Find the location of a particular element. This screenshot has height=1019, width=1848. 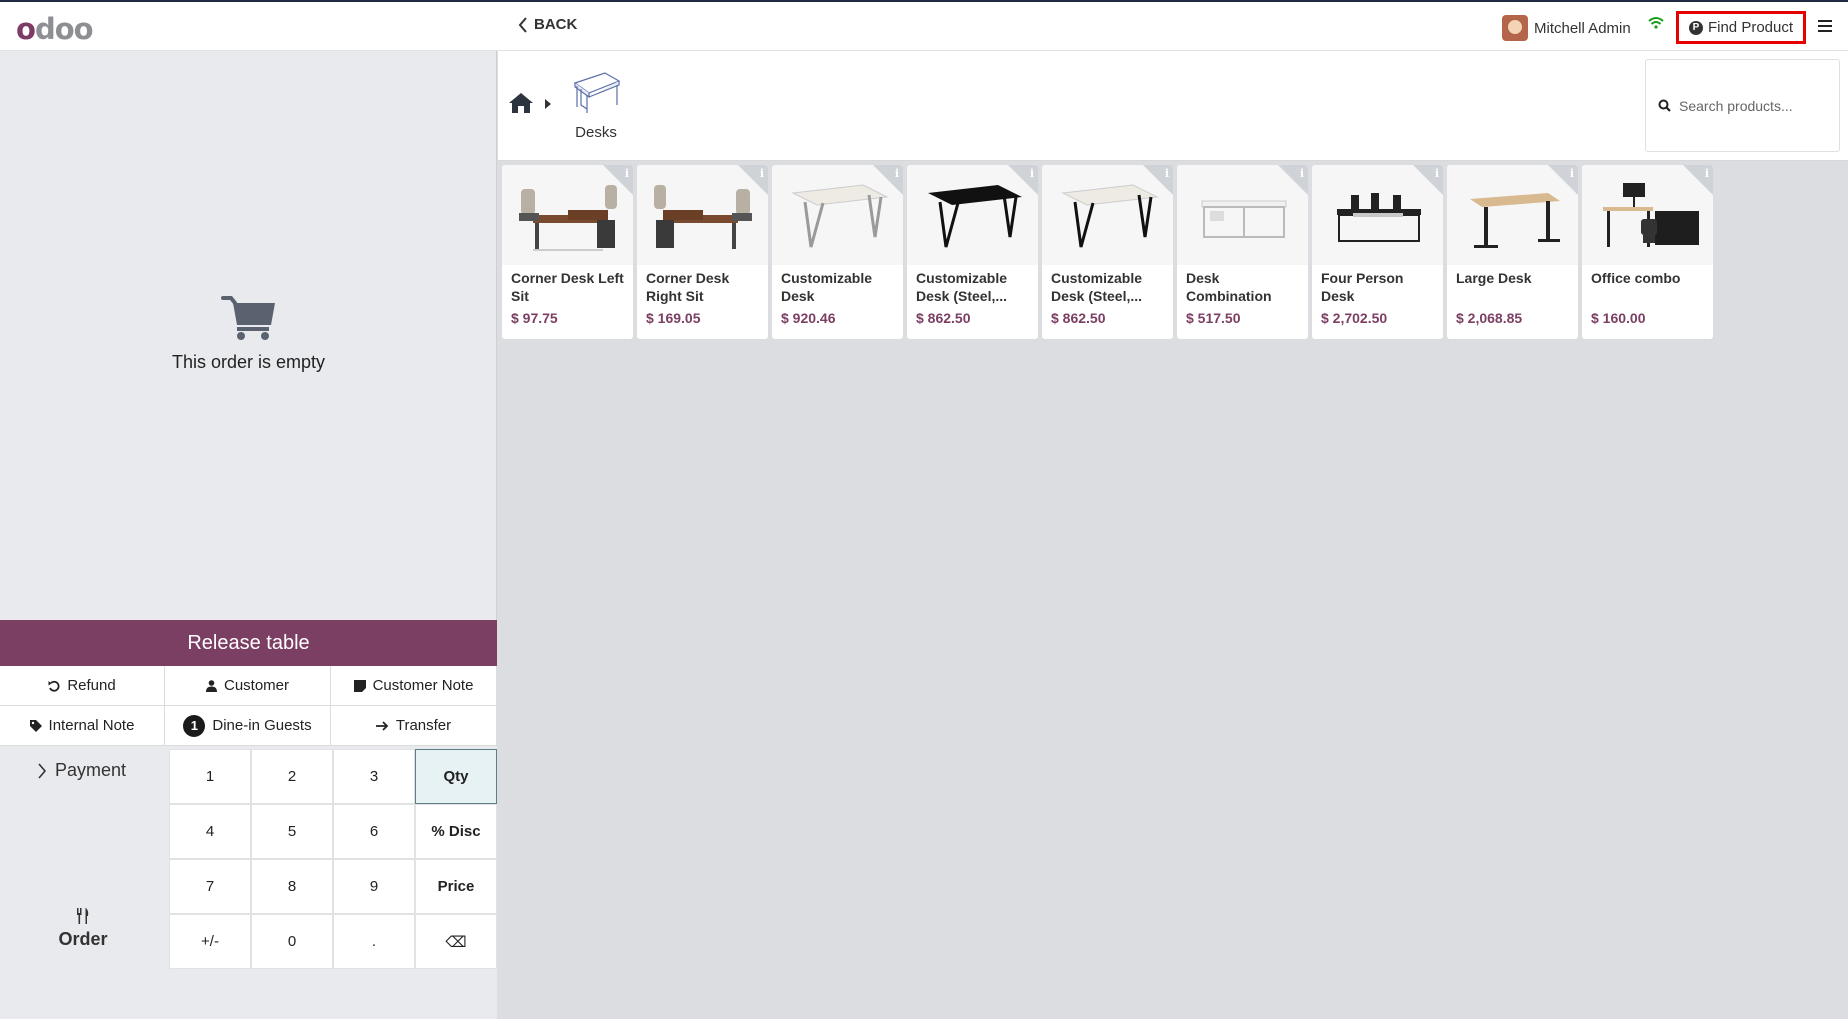

payment-label: Payment is located at coordinates (91, 770).